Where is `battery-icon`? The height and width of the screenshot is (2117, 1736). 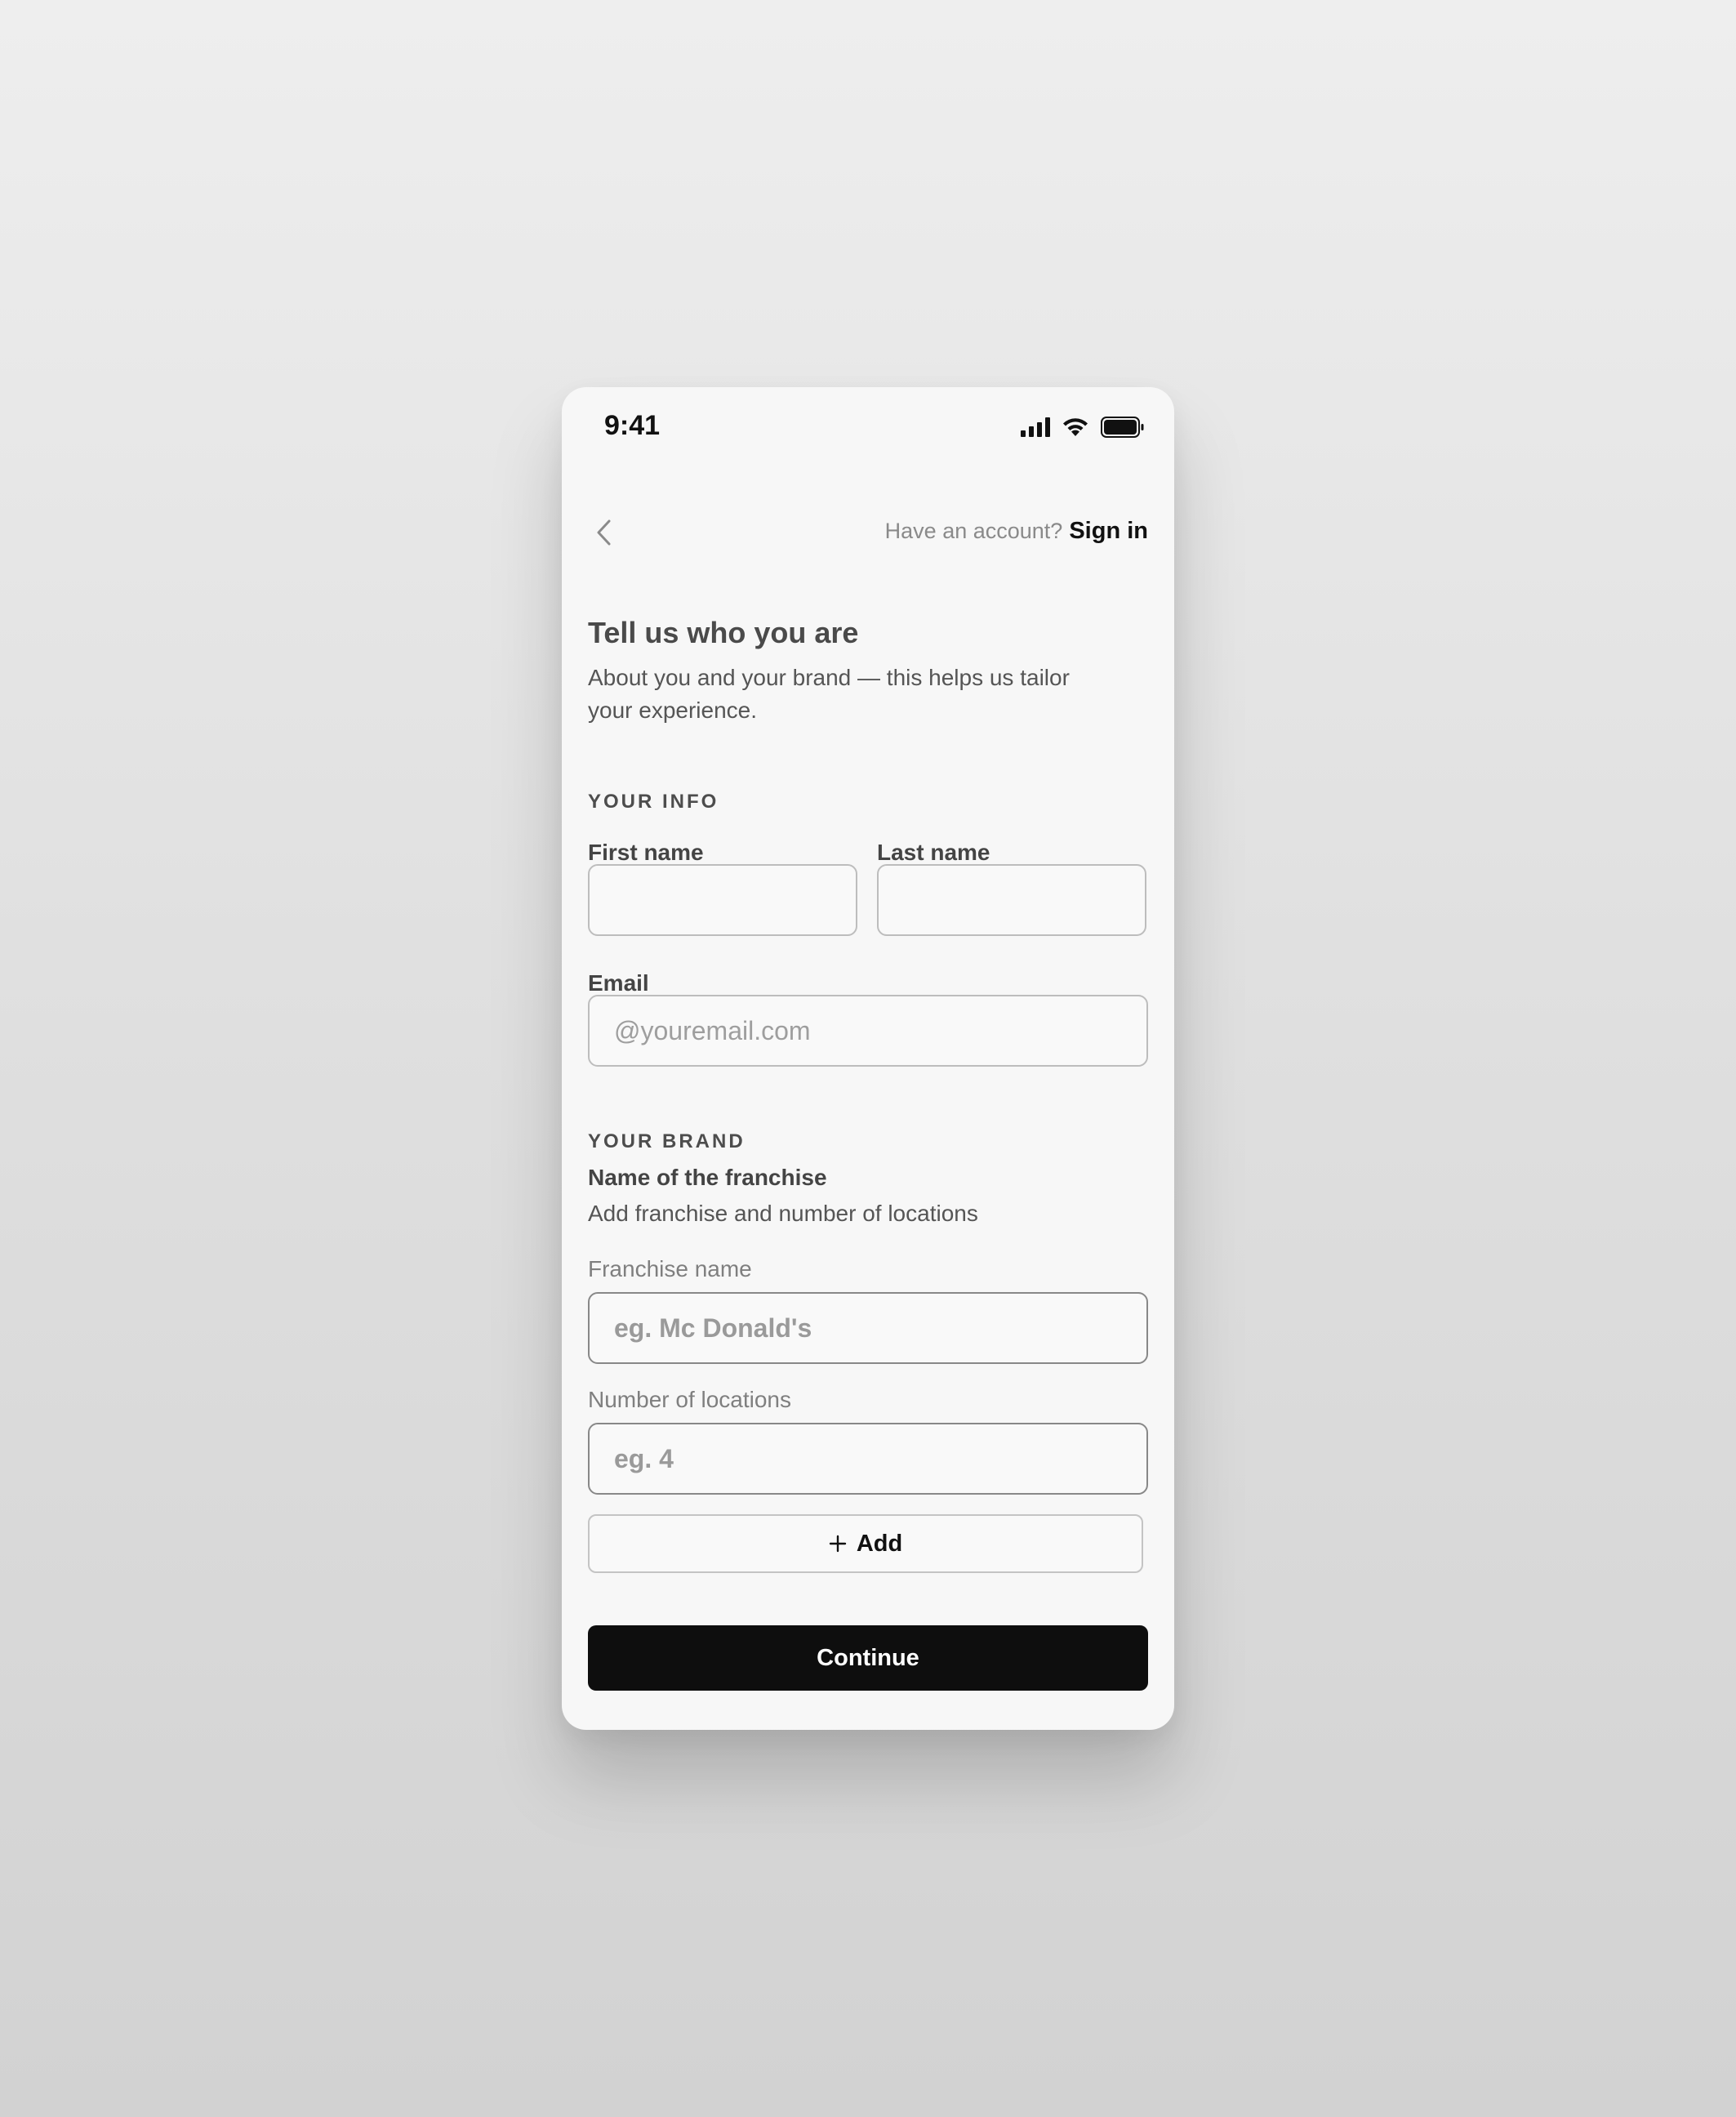
battery-icon is located at coordinates (1122, 428).